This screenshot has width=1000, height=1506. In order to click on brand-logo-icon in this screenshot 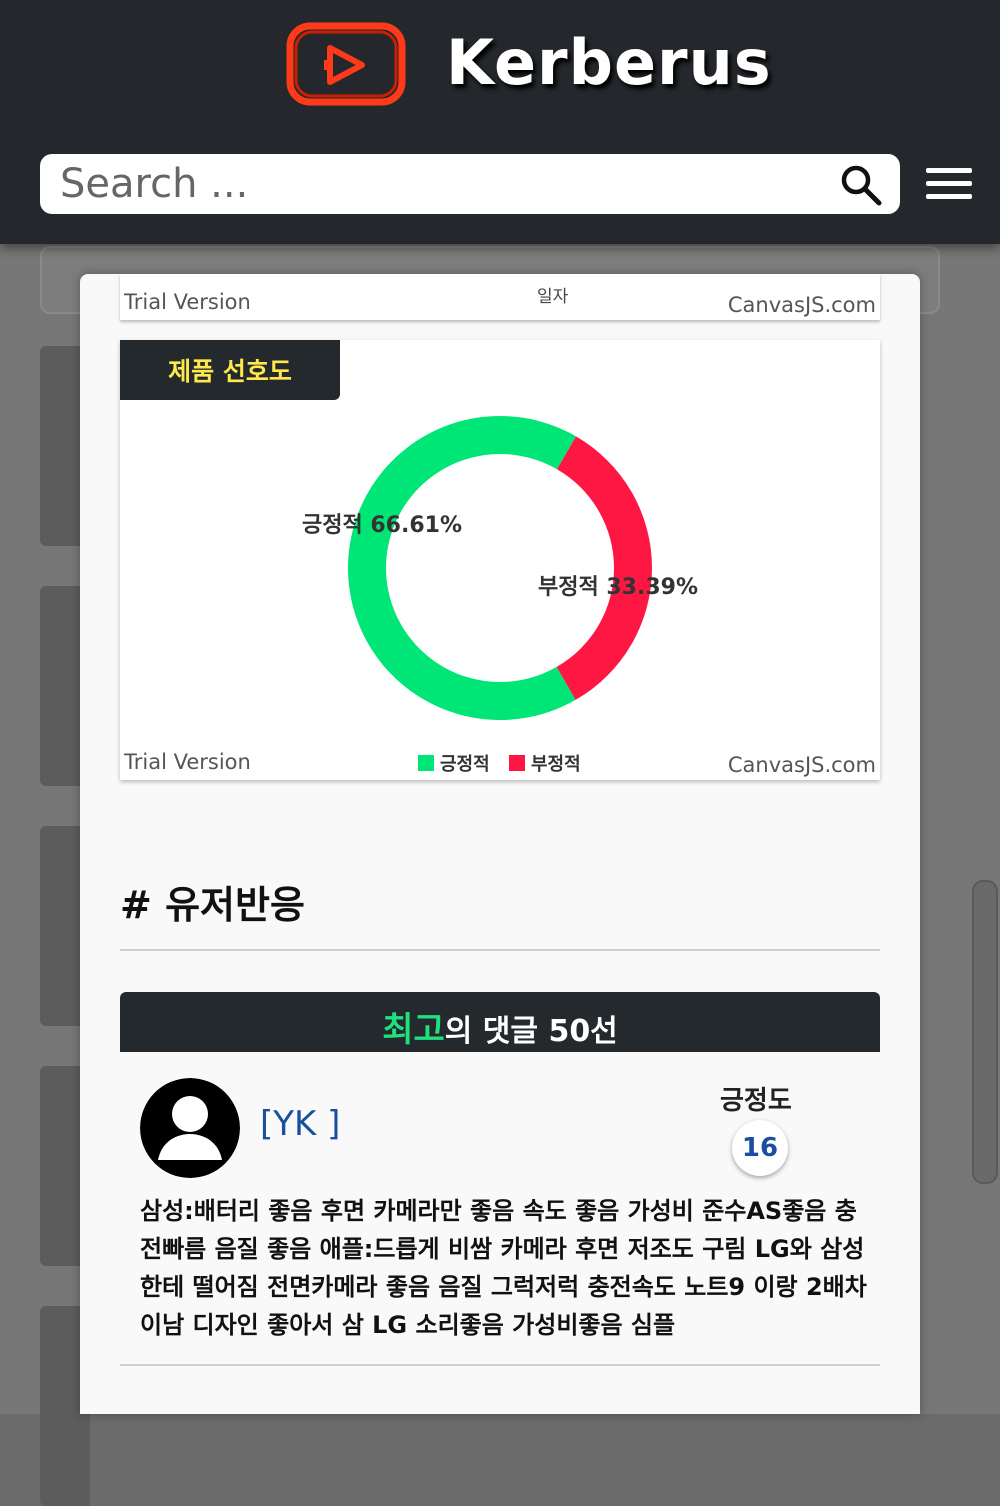, I will do `click(346, 64)`.